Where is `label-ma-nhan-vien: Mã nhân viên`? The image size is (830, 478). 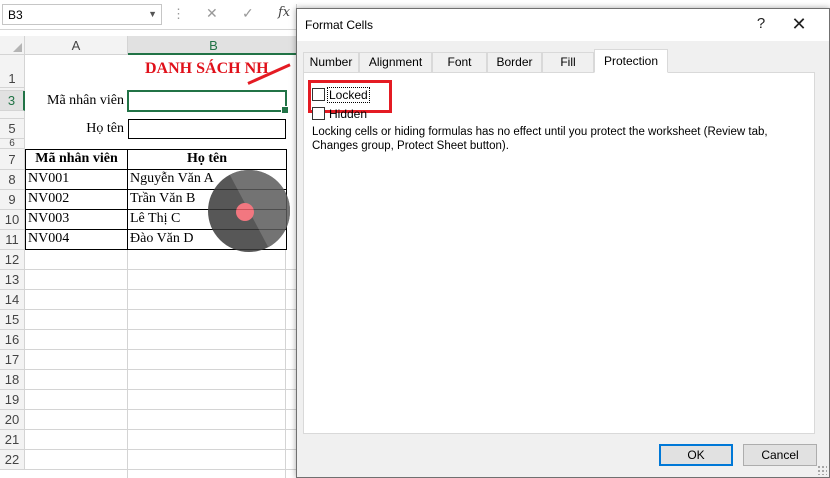
label-ma-nhan-vien: Mã nhân viên is located at coordinates (85, 100).